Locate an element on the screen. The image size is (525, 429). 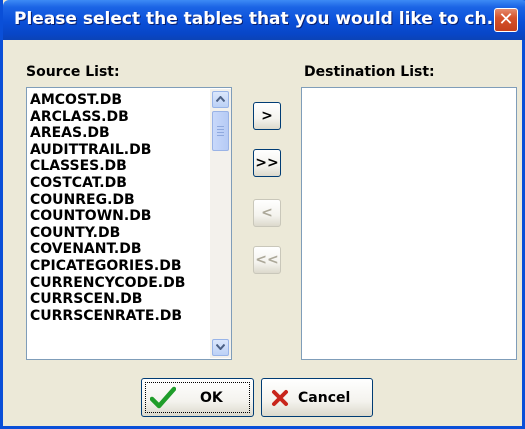
add-all-button: >> is located at coordinates (267, 163).